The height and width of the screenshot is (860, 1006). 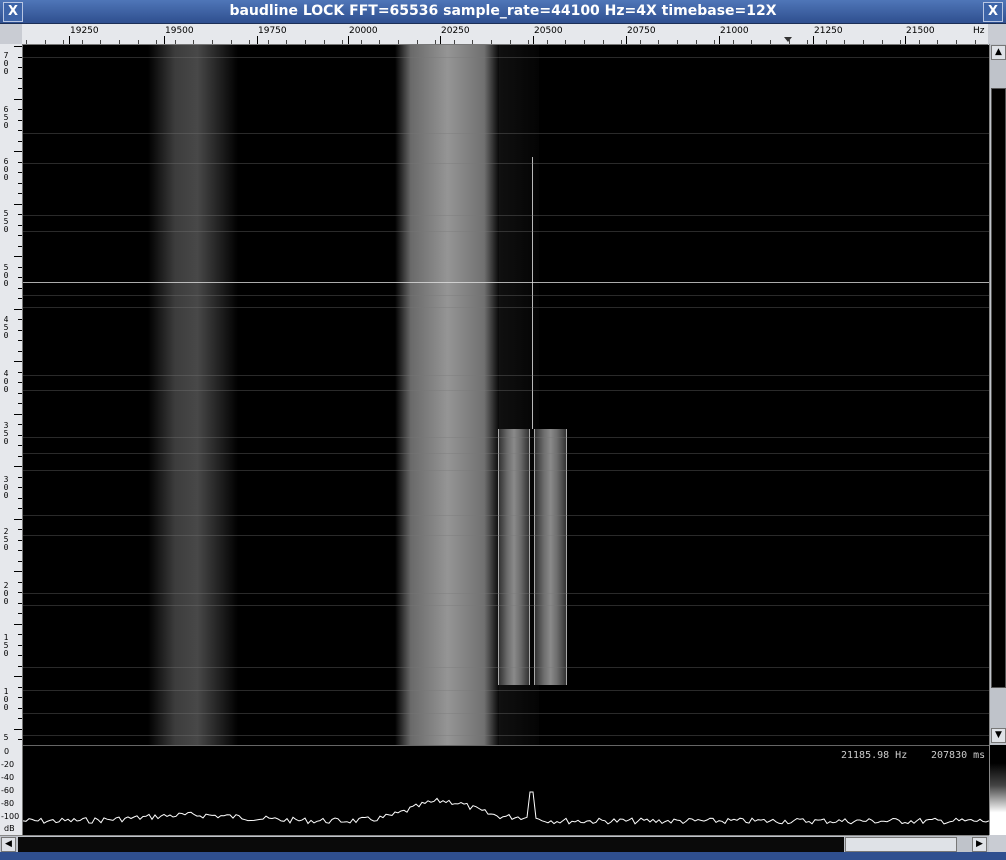 I want to click on horizontal-scroll-thumb, so click(x=901, y=844).